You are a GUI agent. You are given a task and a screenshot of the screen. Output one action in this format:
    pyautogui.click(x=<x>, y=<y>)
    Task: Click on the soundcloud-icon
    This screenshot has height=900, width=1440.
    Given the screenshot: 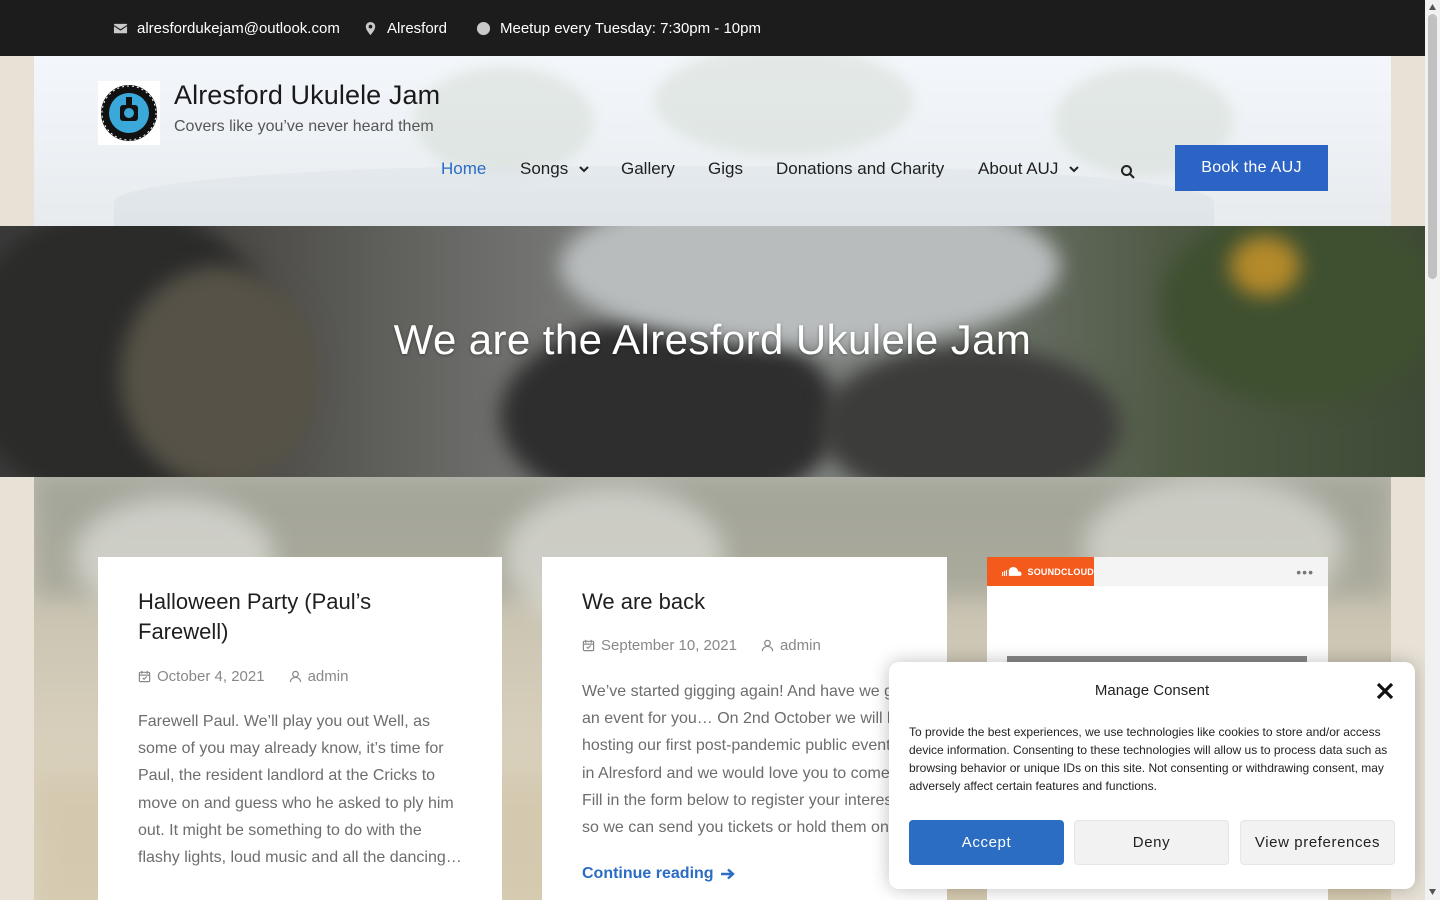 What is the action you would take?
    pyautogui.click(x=1011, y=571)
    